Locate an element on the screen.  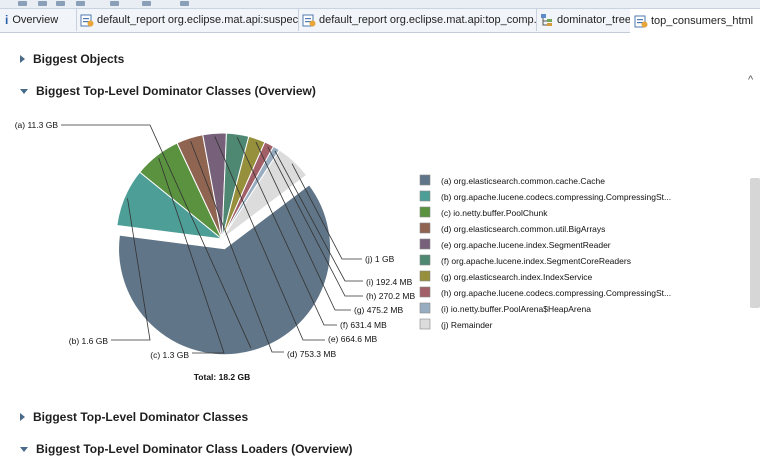
legend-entry: (g) org.elasticsearch.index.IndexService is located at coordinates (516, 277).